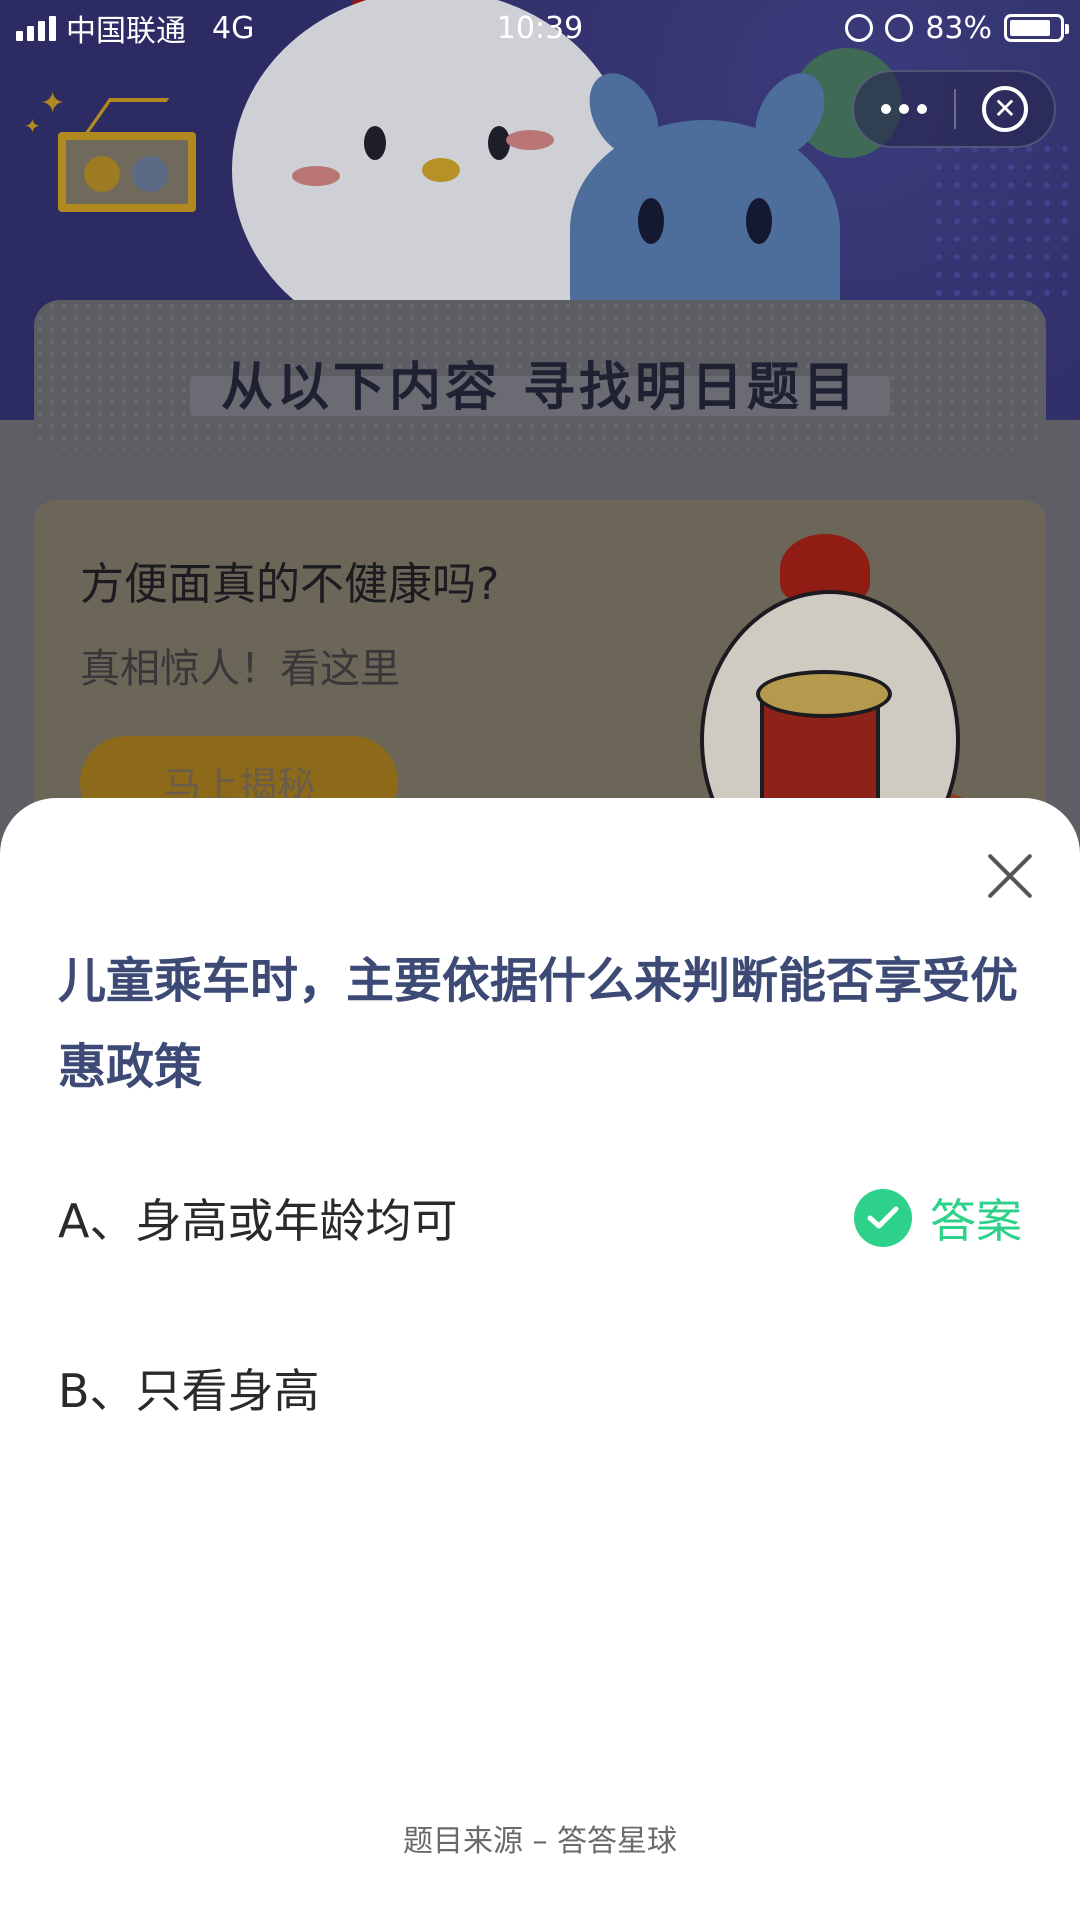 The width and height of the screenshot is (1080, 1920). I want to click on close-circle-icon: ✕, so click(1004, 109).